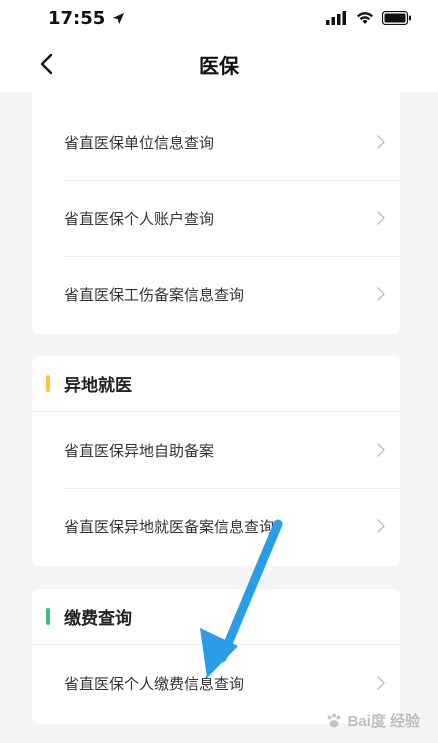 The image size is (438, 743). I want to click on status-time-text: 17:55, so click(77, 18).